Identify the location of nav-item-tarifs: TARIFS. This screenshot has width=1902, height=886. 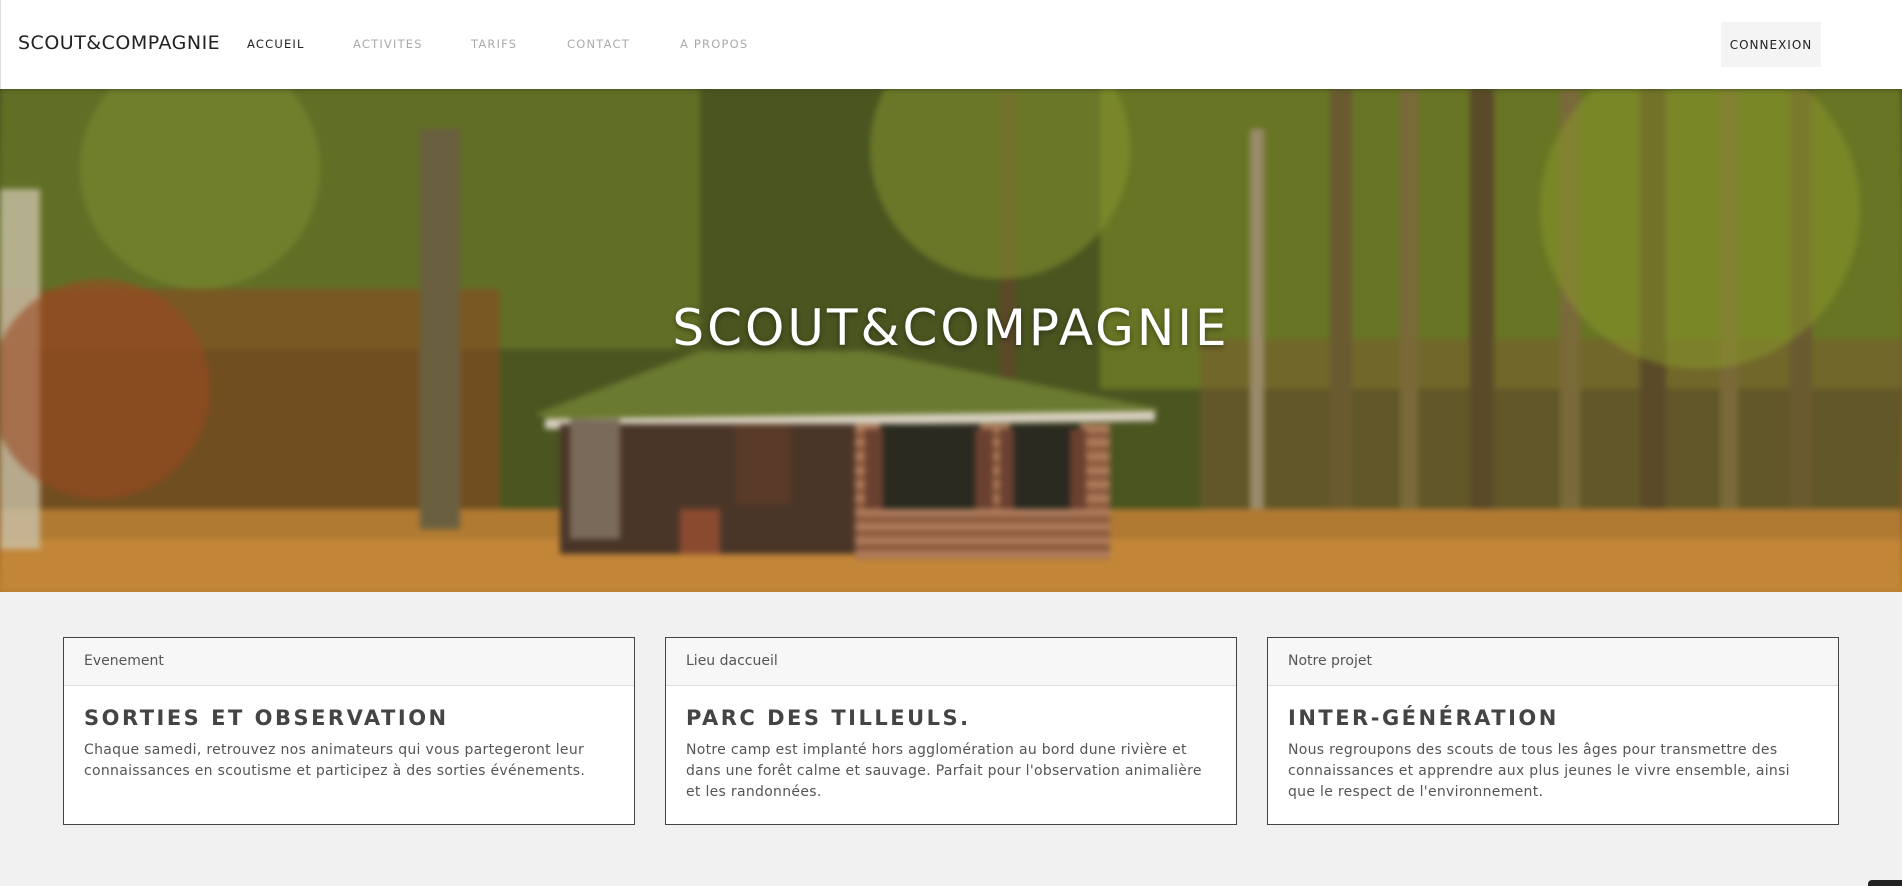
(494, 44).